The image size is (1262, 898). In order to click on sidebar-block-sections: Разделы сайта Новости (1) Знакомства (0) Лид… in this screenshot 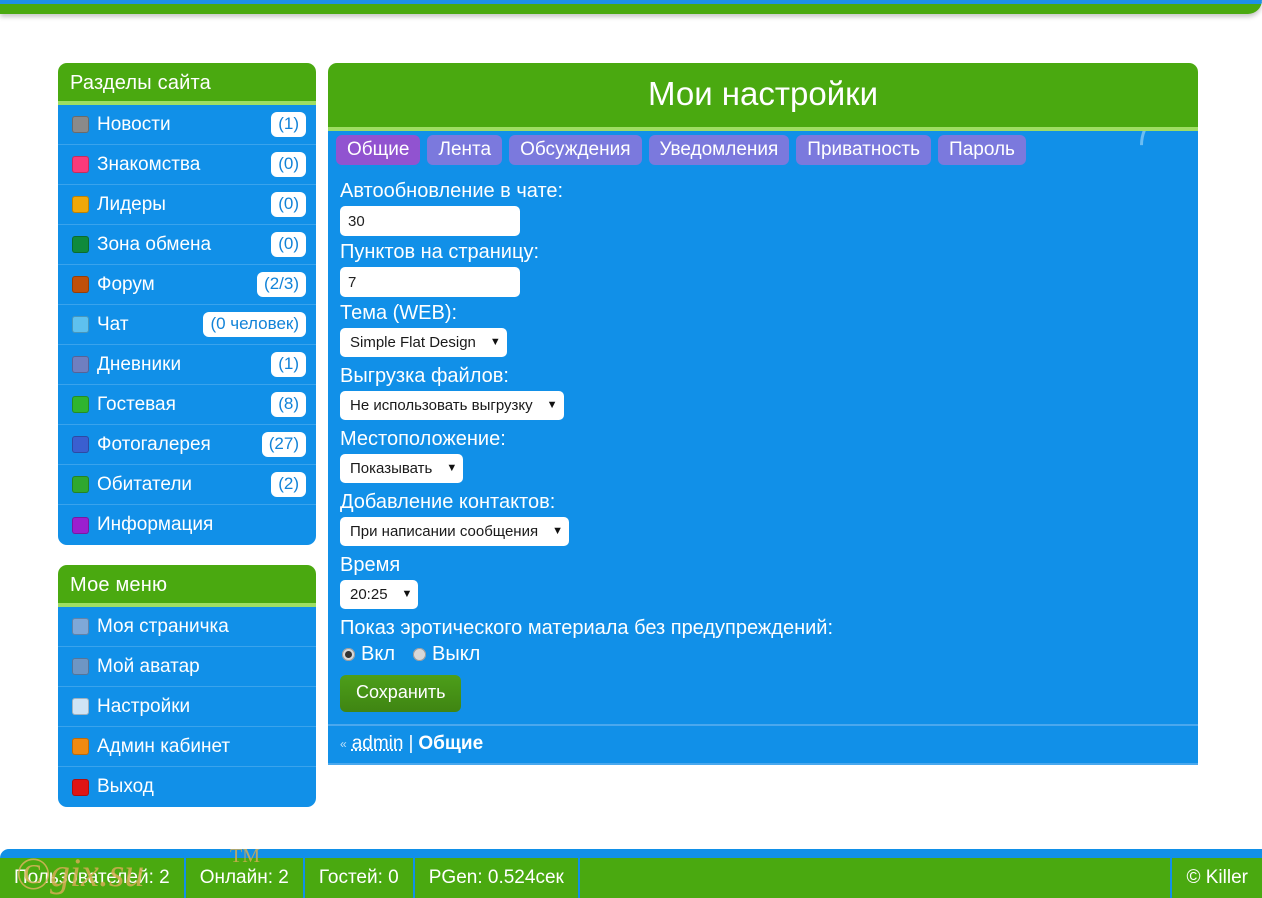, I will do `click(187, 304)`.